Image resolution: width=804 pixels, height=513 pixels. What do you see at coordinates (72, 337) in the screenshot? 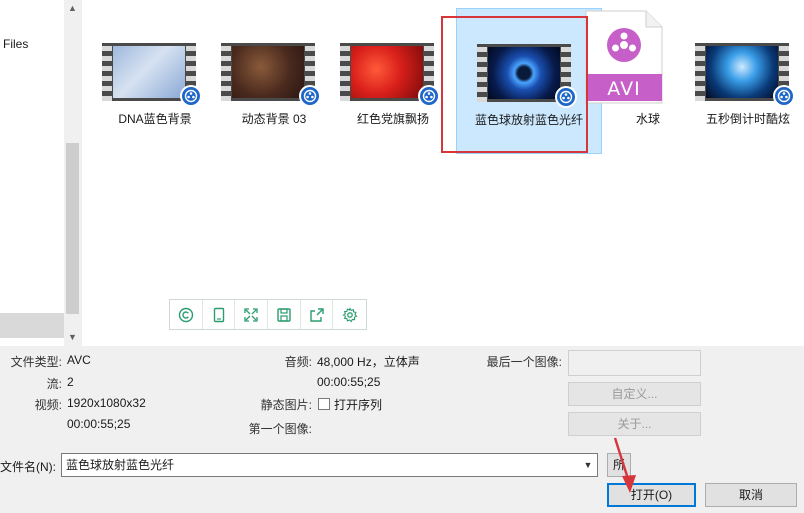
I see `scroll-down-arrow-icon: ▼` at bounding box center [72, 337].